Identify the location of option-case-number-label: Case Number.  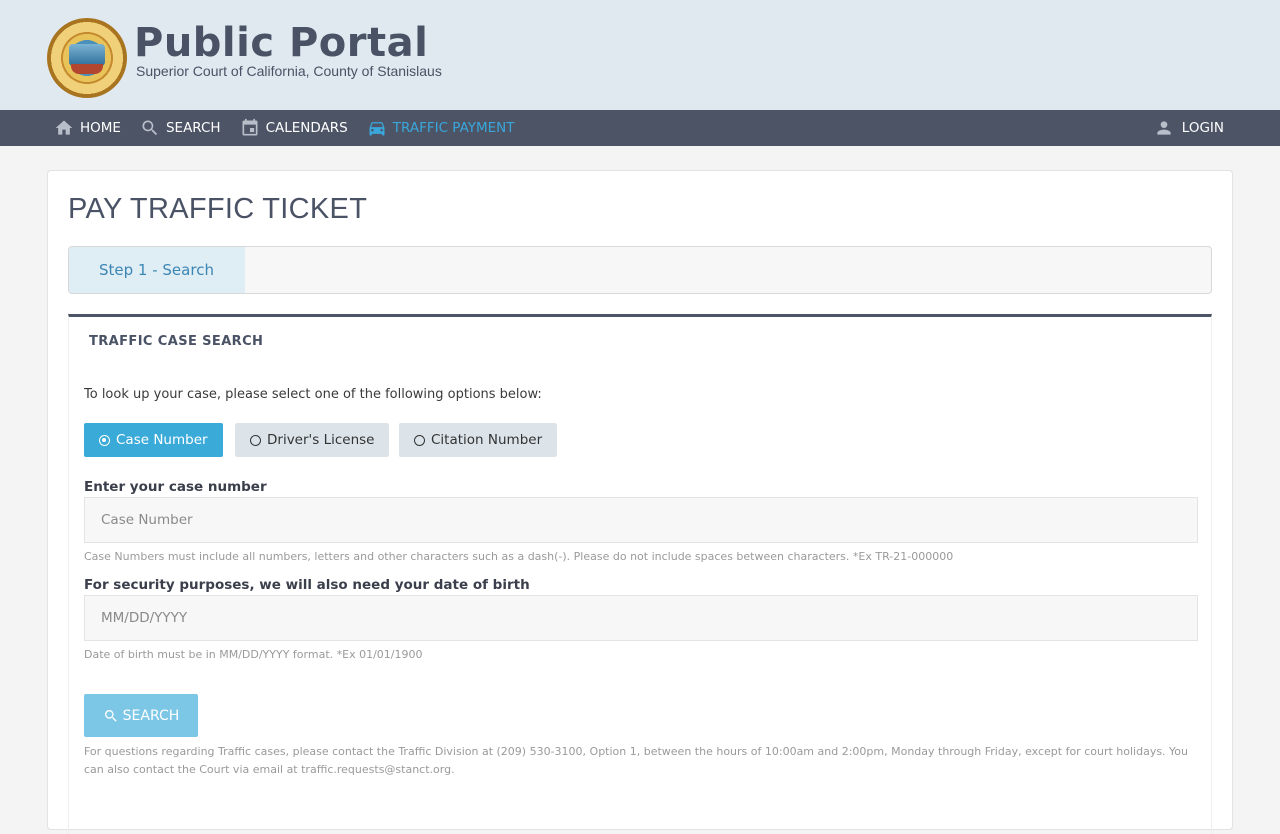
(162, 440).